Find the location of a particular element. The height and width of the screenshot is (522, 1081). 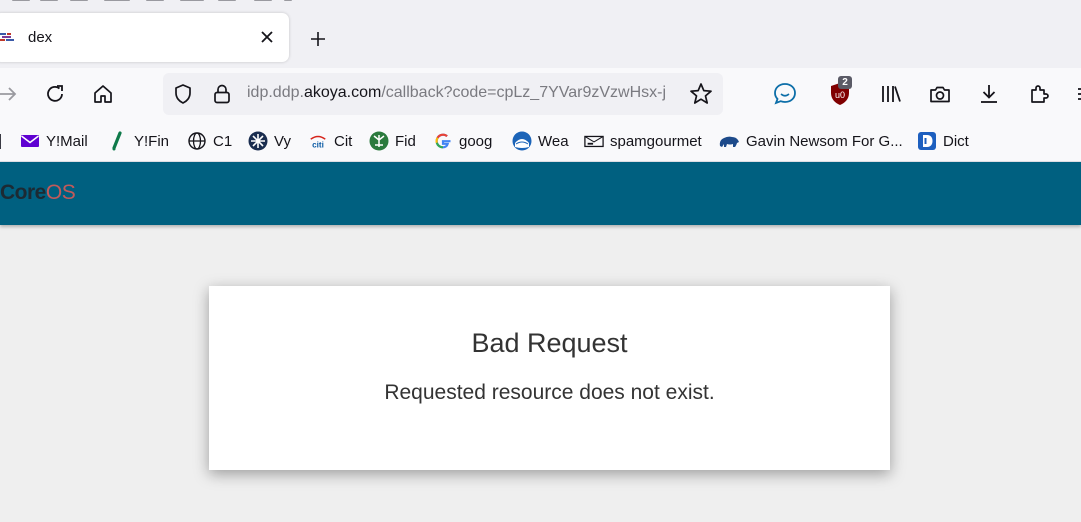

download-icon is located at coordinates (989, 94).